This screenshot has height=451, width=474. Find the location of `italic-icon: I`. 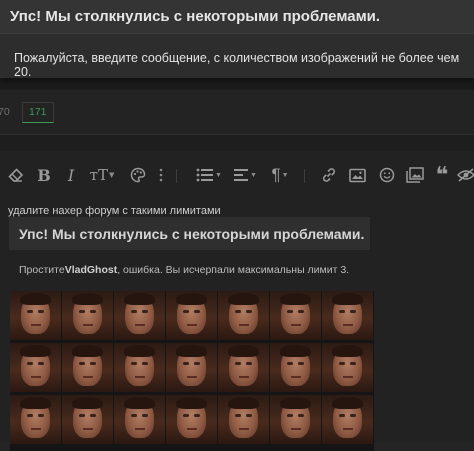

italic-icon: I is located at coordinates (71, 175).